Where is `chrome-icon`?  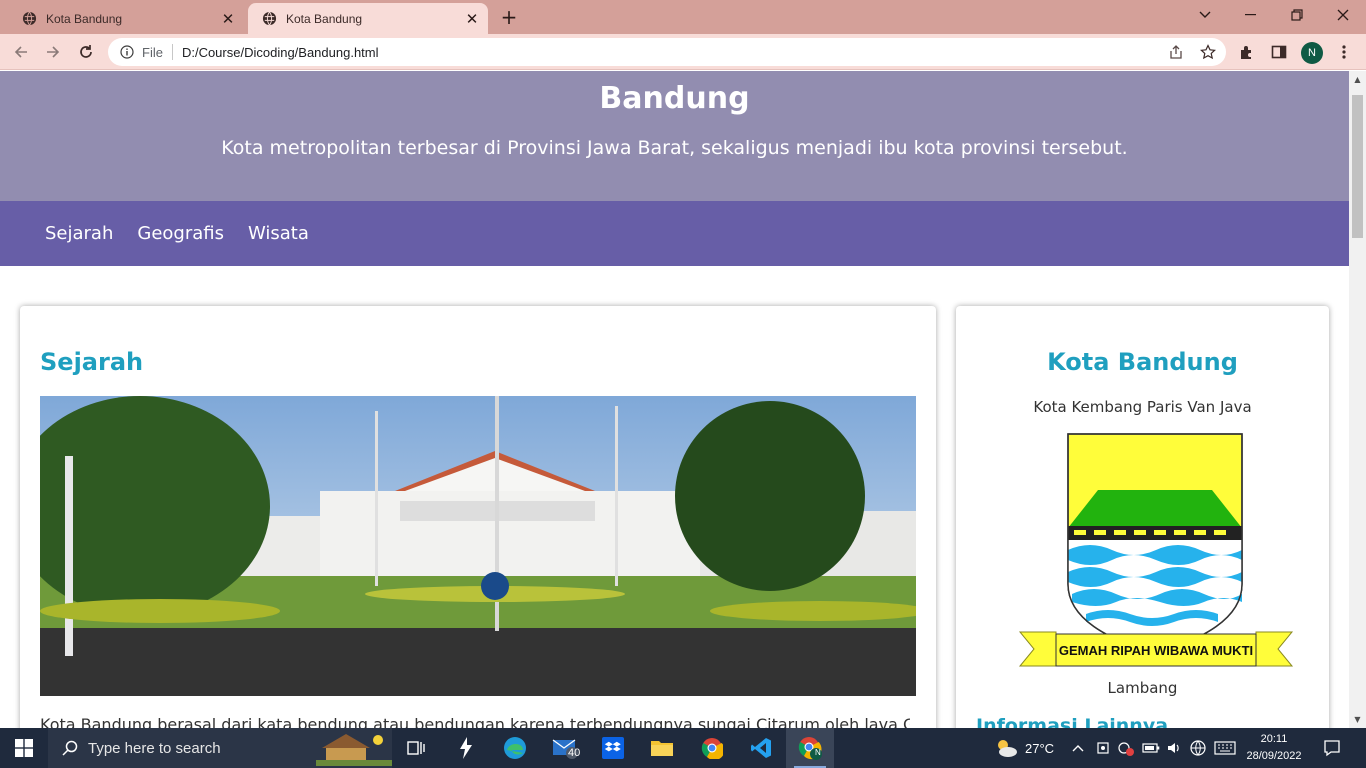 chrome-icon is located at coordinates (712, 748).